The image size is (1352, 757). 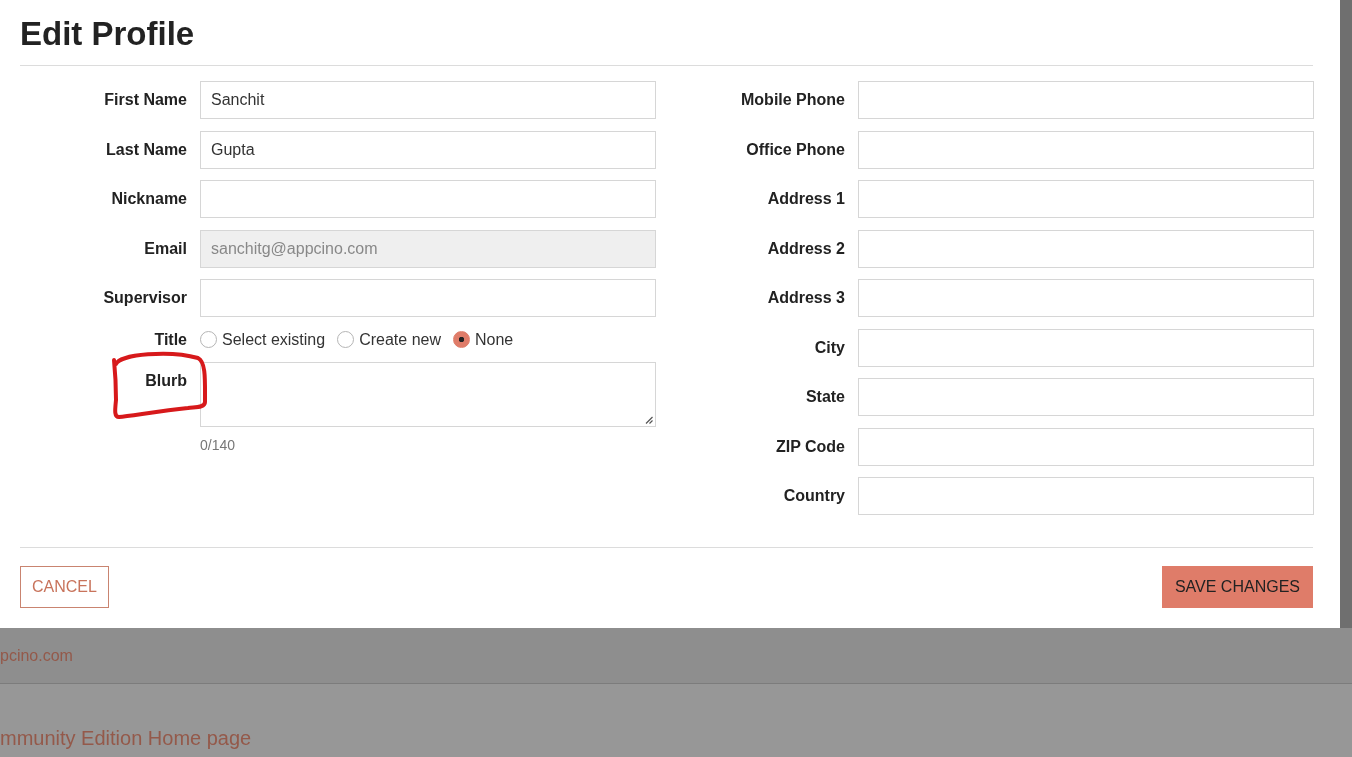 What do you see at coordinates (144, 298) in the screenshot?
I see `field-label: Supervisor` at bounding box center [144, 298].